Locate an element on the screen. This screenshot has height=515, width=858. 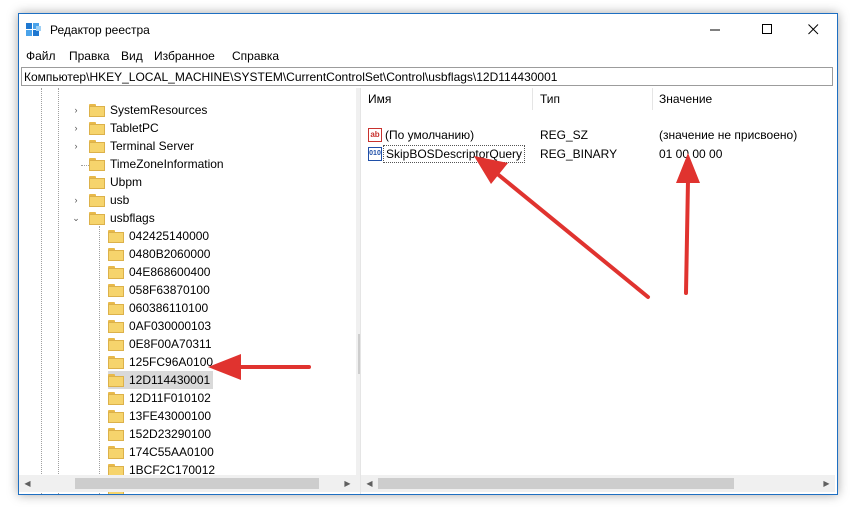
menu-edit: Правка is located at coordinates (89, 56).